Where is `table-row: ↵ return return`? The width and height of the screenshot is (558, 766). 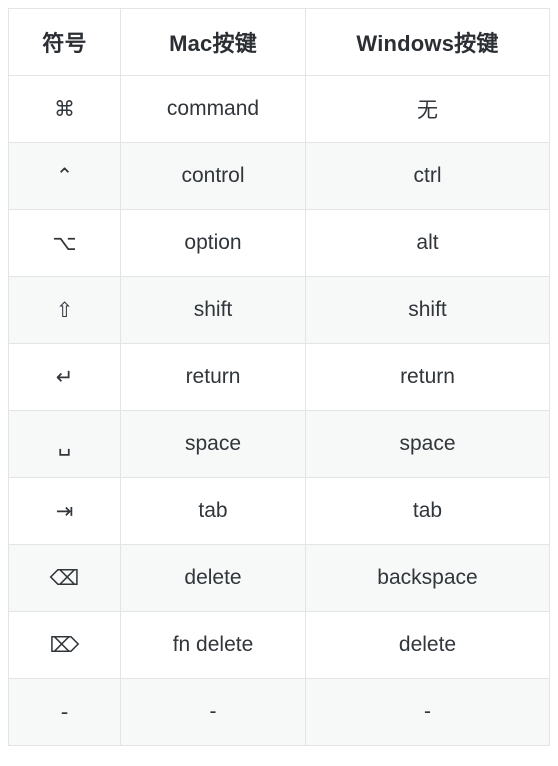 table-row: ↵ return return is located at coordinates (279, 377).